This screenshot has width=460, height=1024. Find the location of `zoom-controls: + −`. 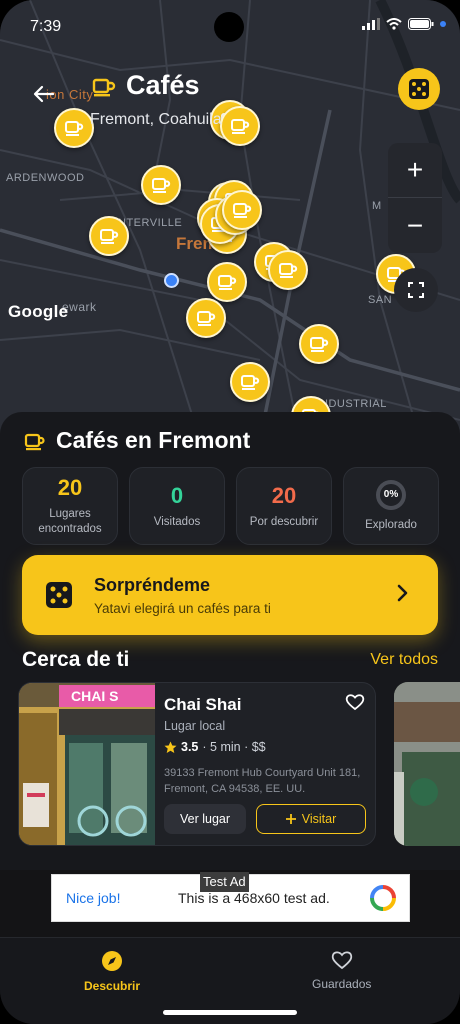

zoom-controls: + − is located at coordinates (415, 198).